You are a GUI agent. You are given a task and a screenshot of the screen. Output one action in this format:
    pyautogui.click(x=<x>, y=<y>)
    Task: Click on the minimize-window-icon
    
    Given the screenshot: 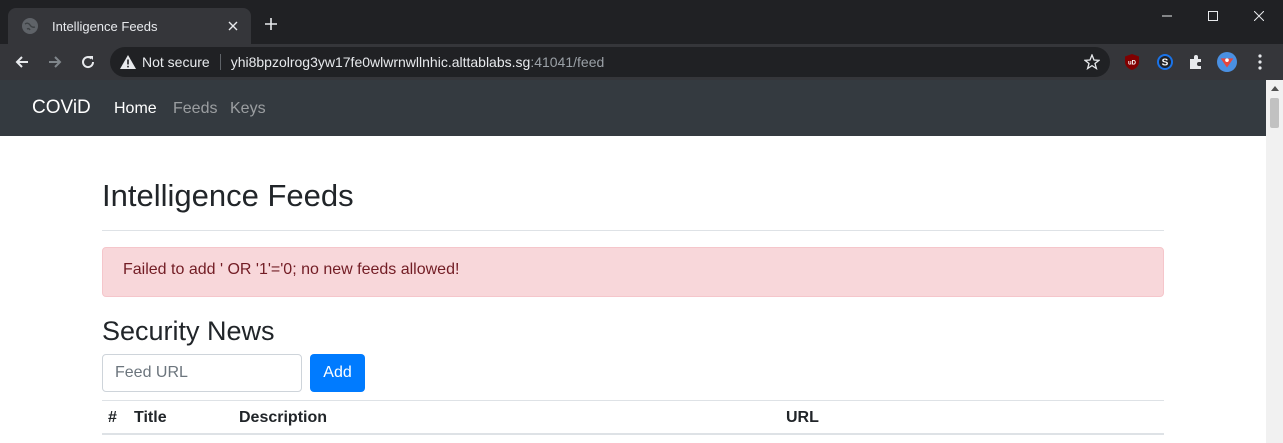 What is the action you would take?
    pyautogui.click(x=1167, y=16)
    